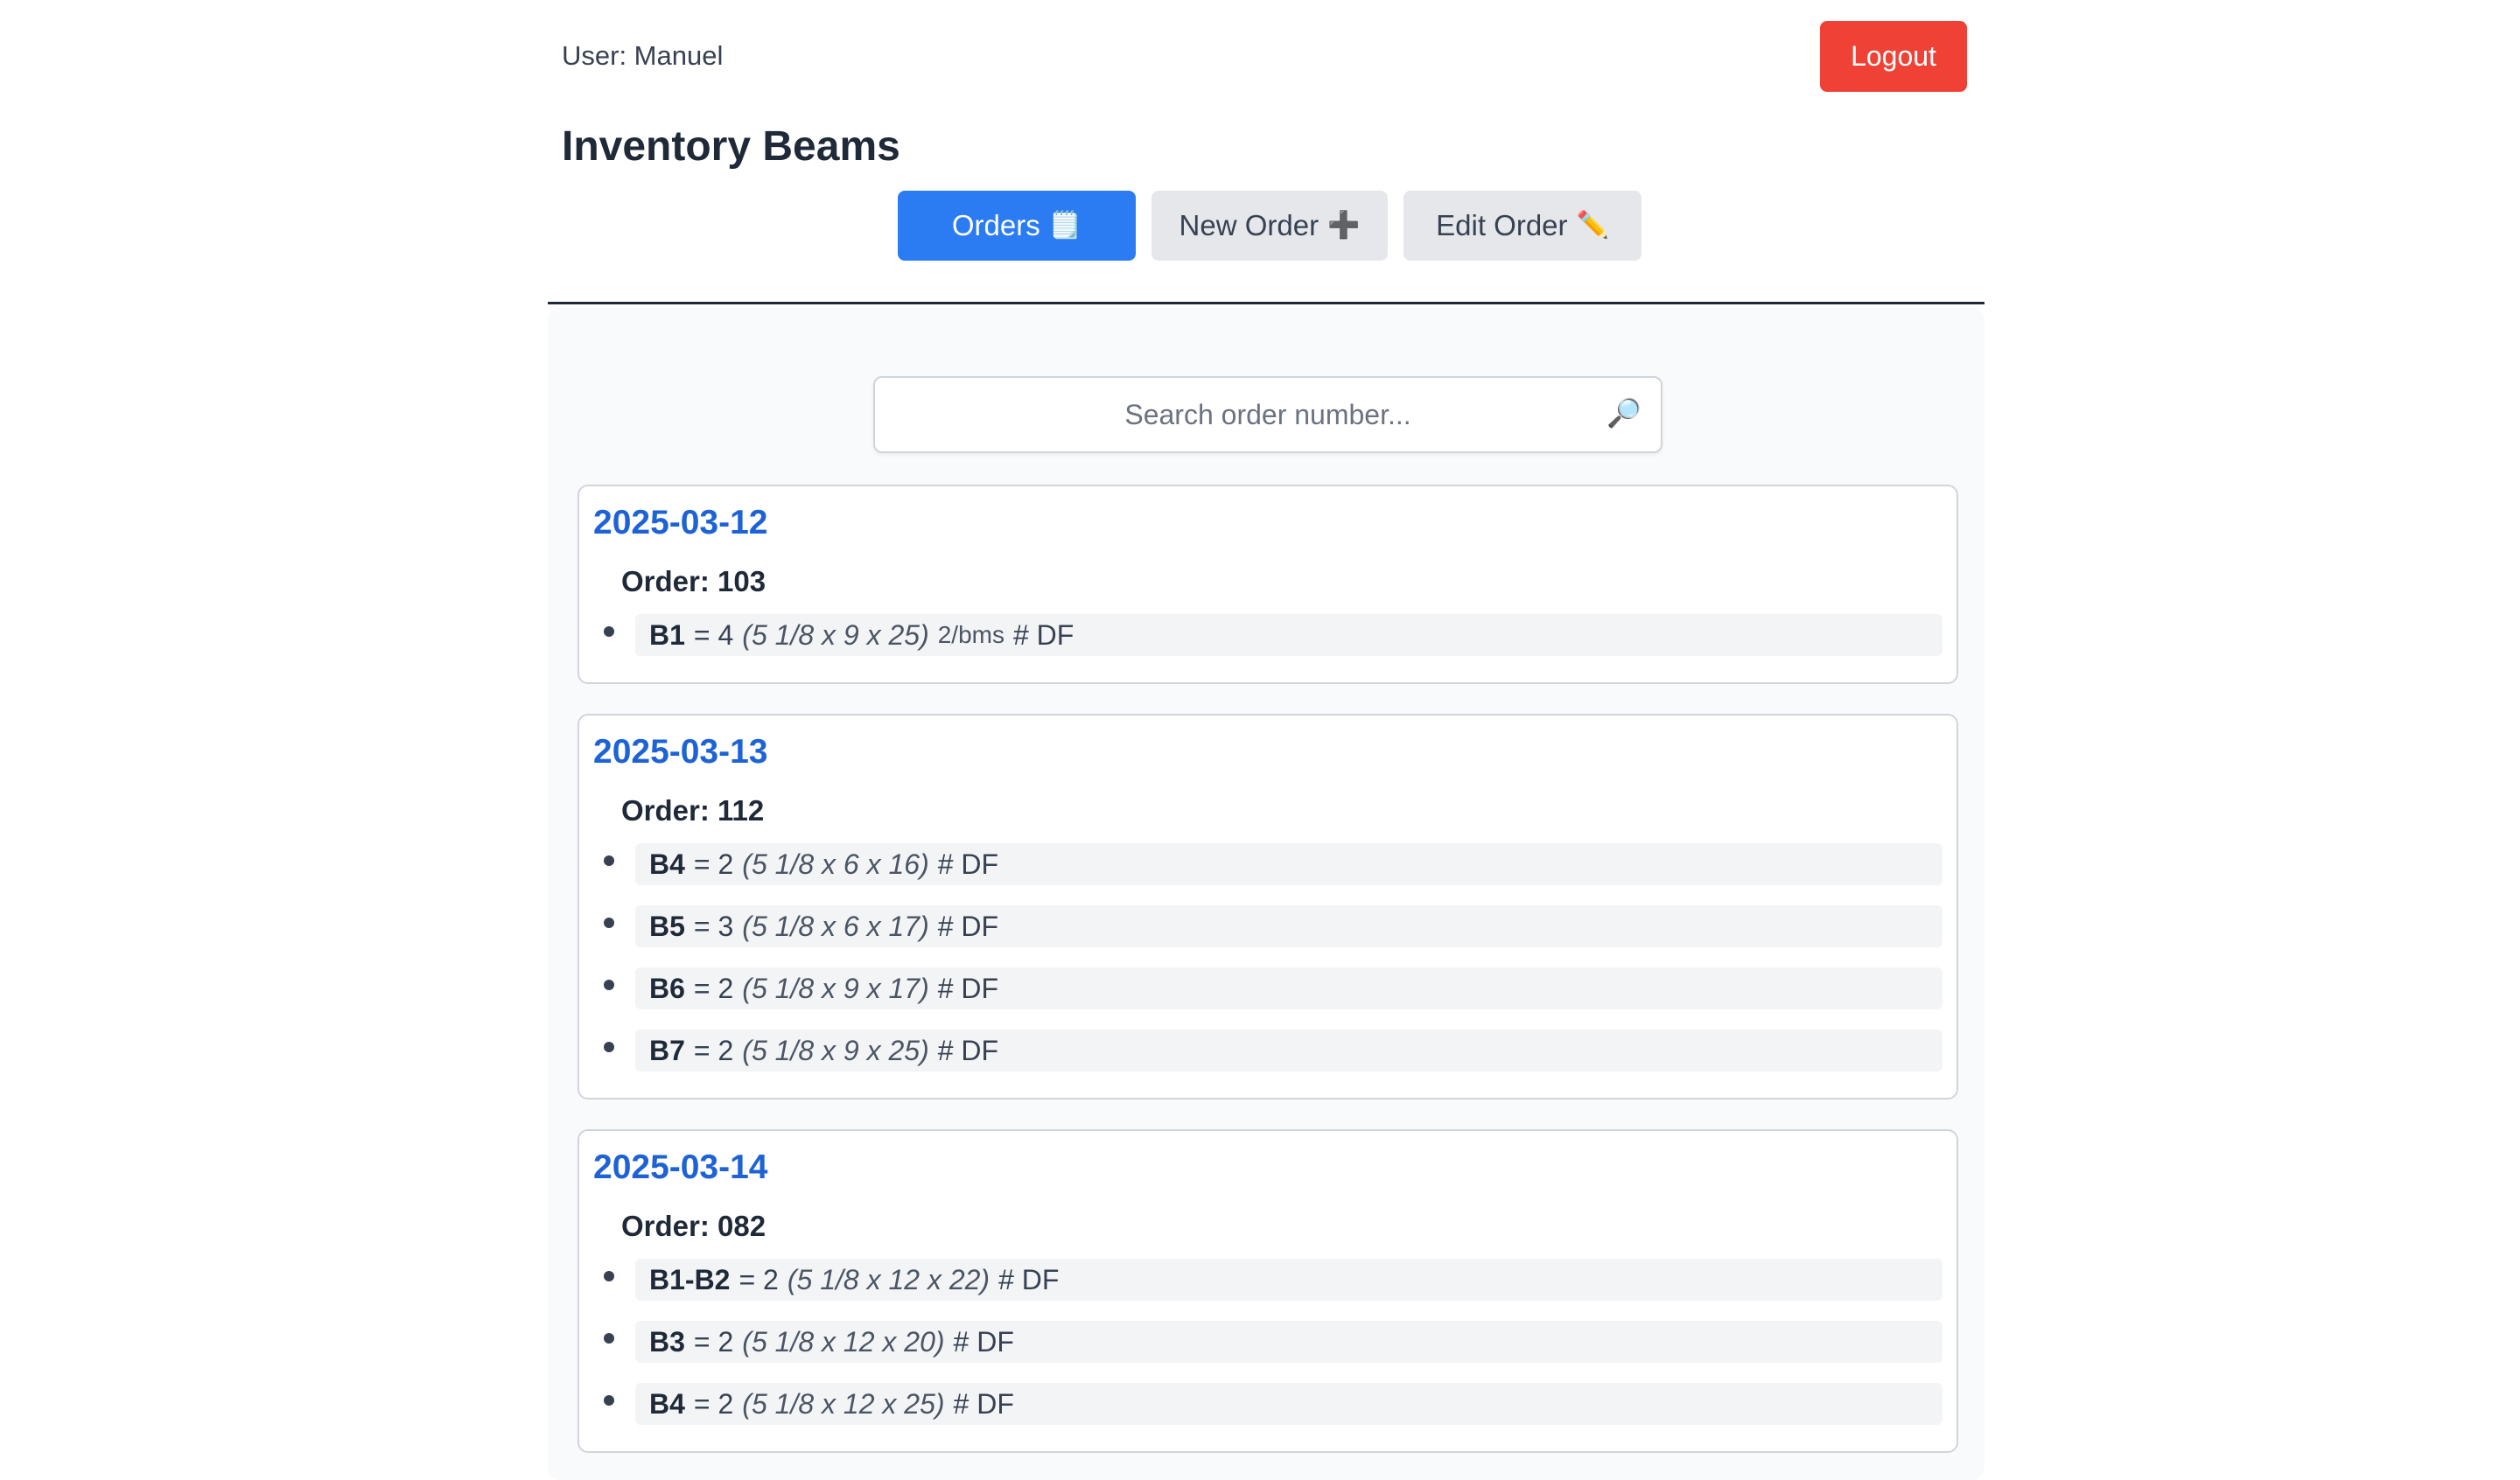 This screenshot has height=1480, width=2520. I want to click on item-note: 2/bms, so click(970, 635).